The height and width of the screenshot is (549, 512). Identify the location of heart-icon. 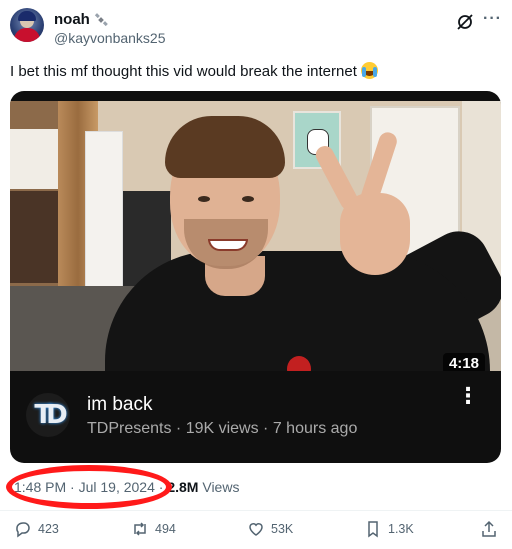
(256, 529).